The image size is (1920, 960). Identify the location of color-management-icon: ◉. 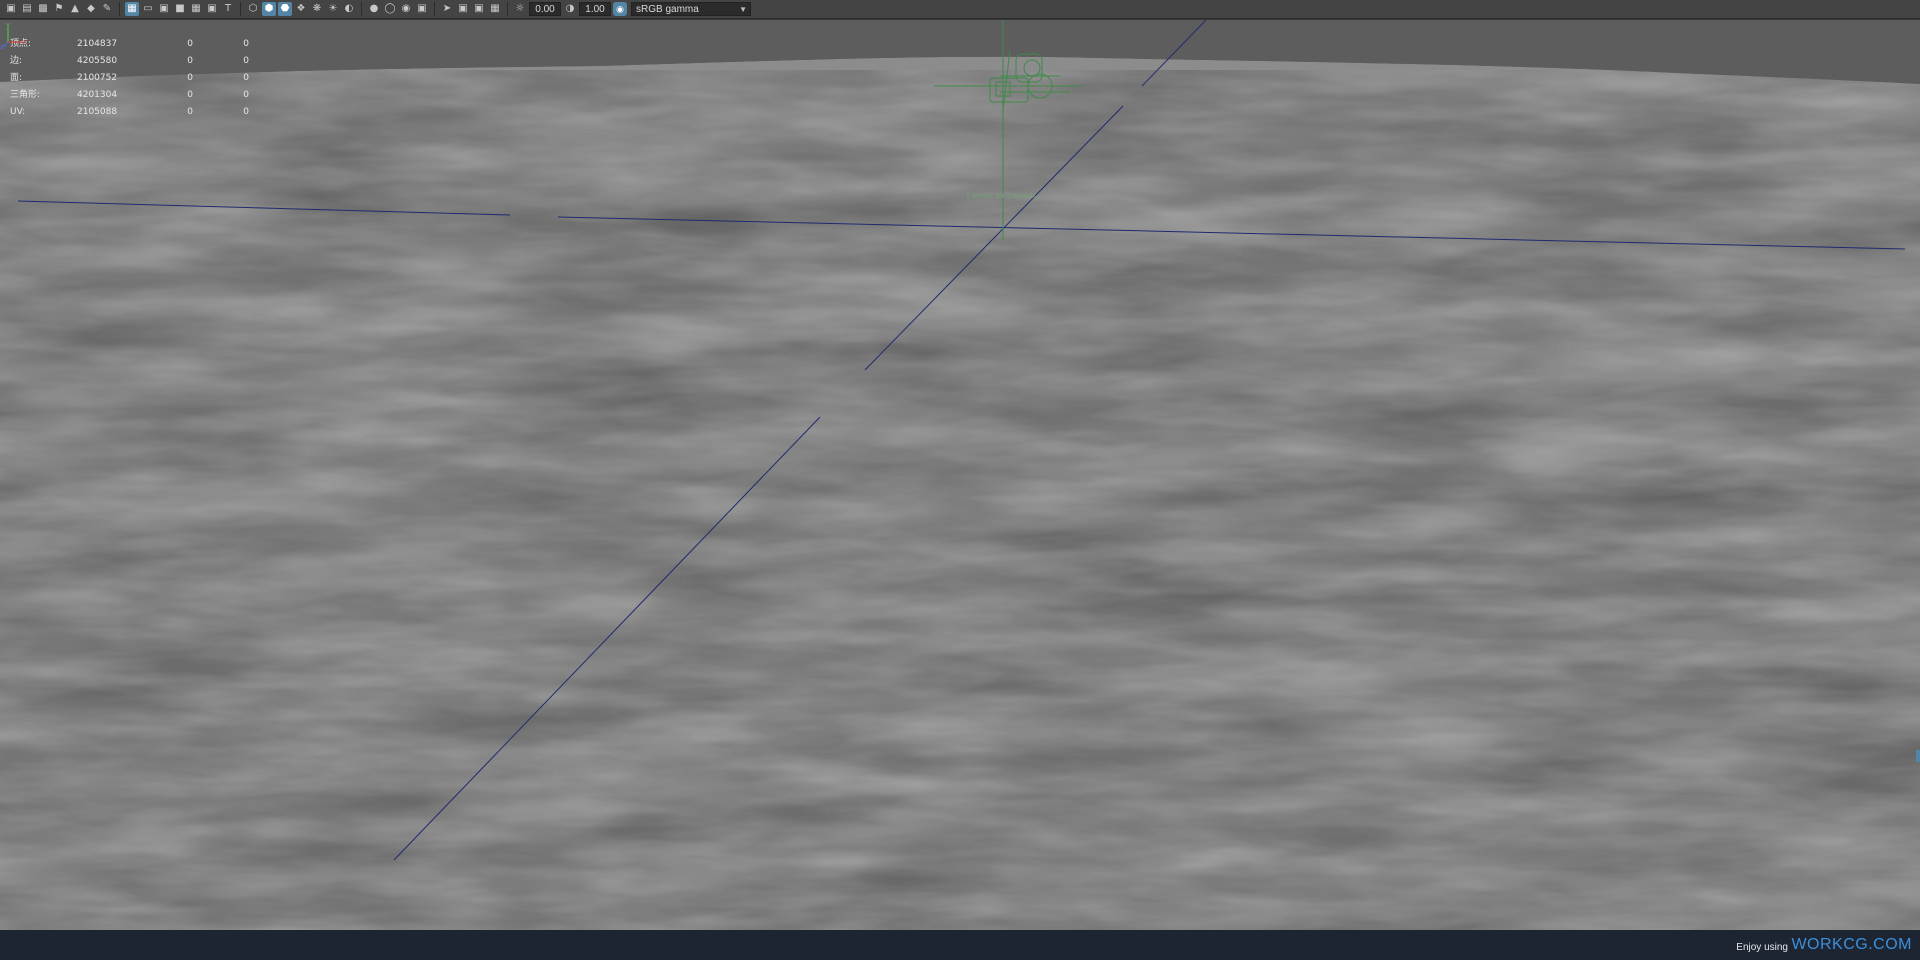
(620, 9).